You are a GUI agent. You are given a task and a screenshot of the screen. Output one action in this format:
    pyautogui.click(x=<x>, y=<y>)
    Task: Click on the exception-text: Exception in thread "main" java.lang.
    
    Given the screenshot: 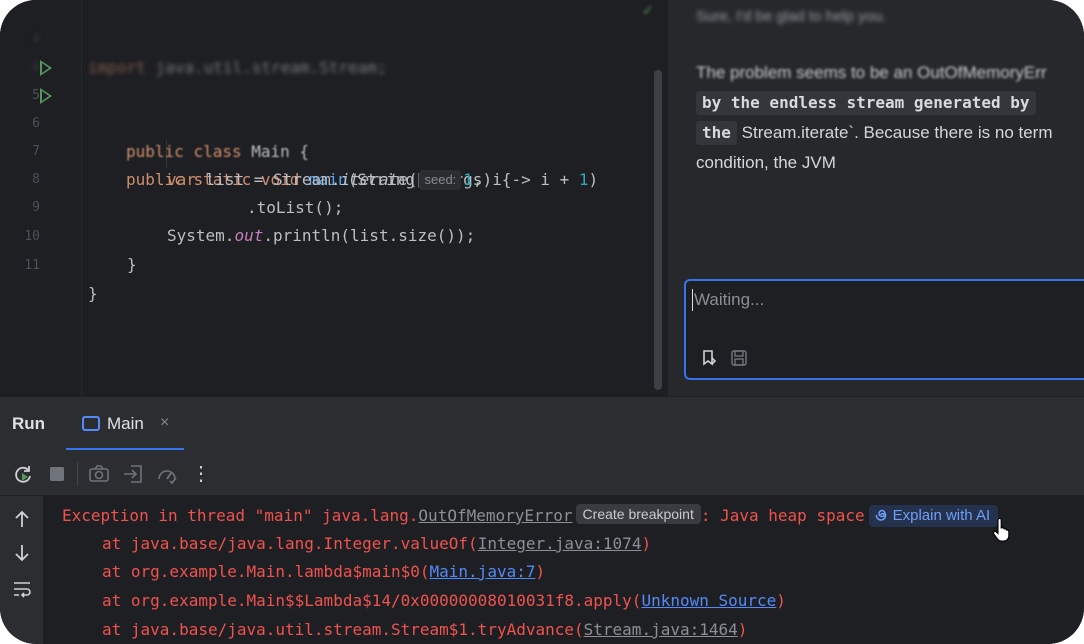 What is the action you would take?
    pyautogui.click(x=240, y=515)
    